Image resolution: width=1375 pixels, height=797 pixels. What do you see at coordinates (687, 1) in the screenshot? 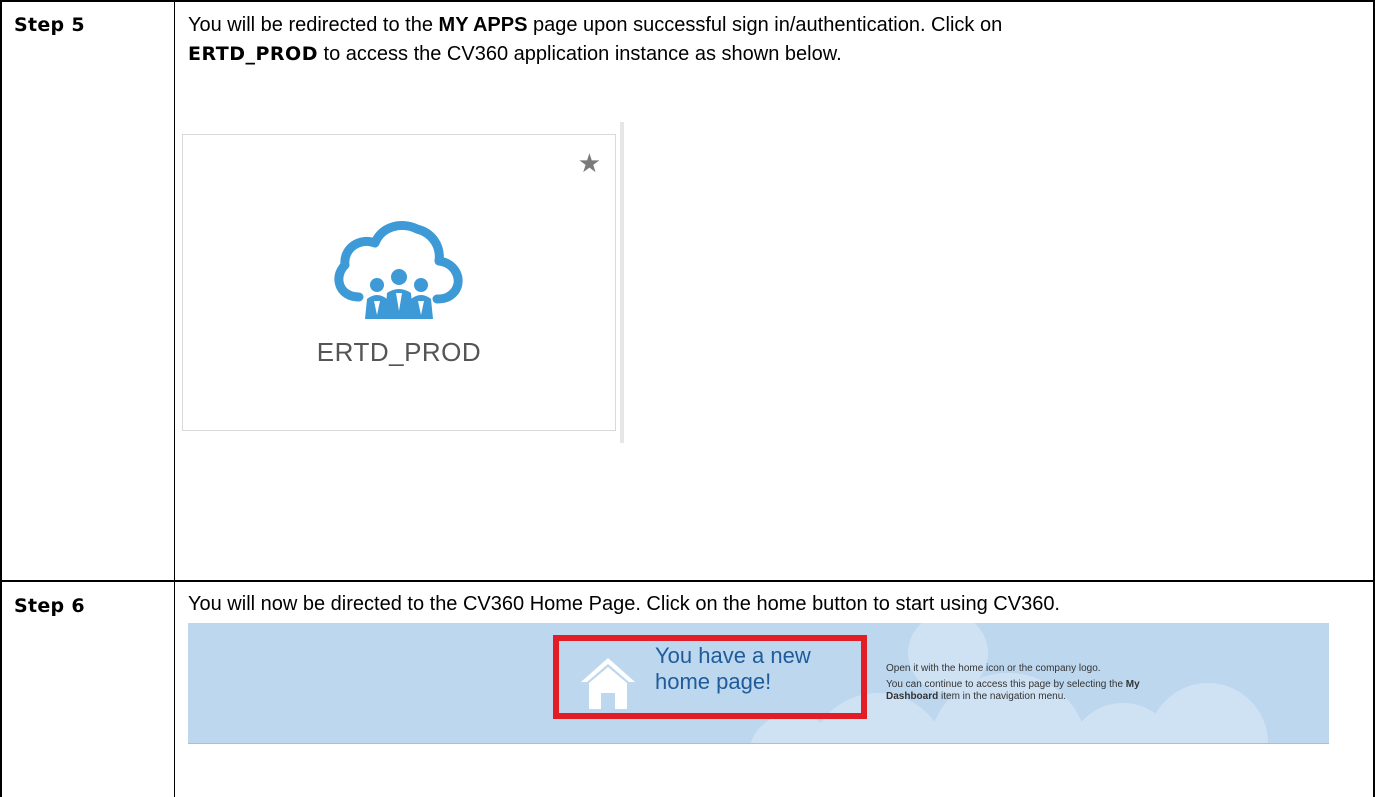
I see `table-border-top` at bounding box center [687, 1].